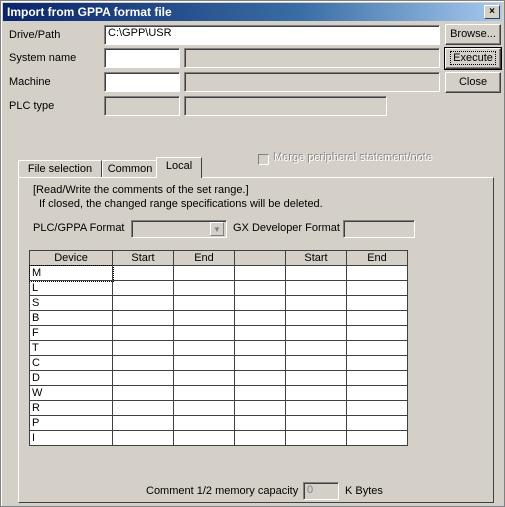  Describe the element at coordinates (89, 12) in the screenshot. I see `window-title: Import from GPPA format file` at that location.